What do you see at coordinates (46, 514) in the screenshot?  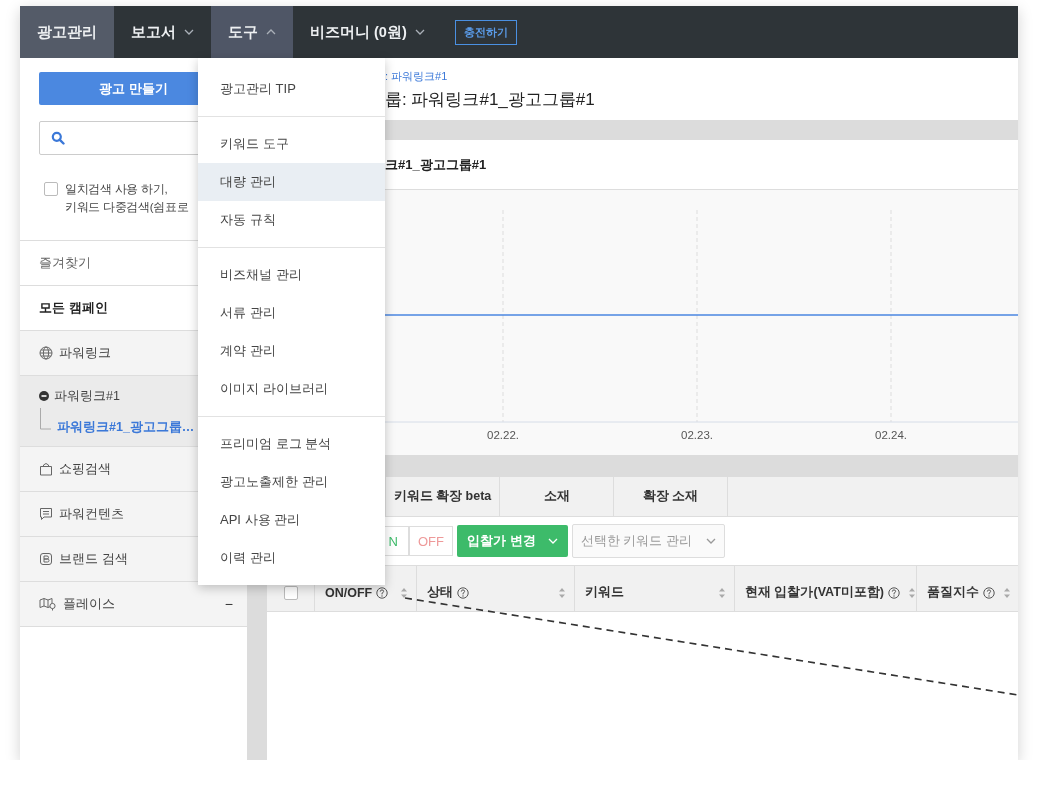 I see `speech-bubble-icon` at bounding box center [46, 514].